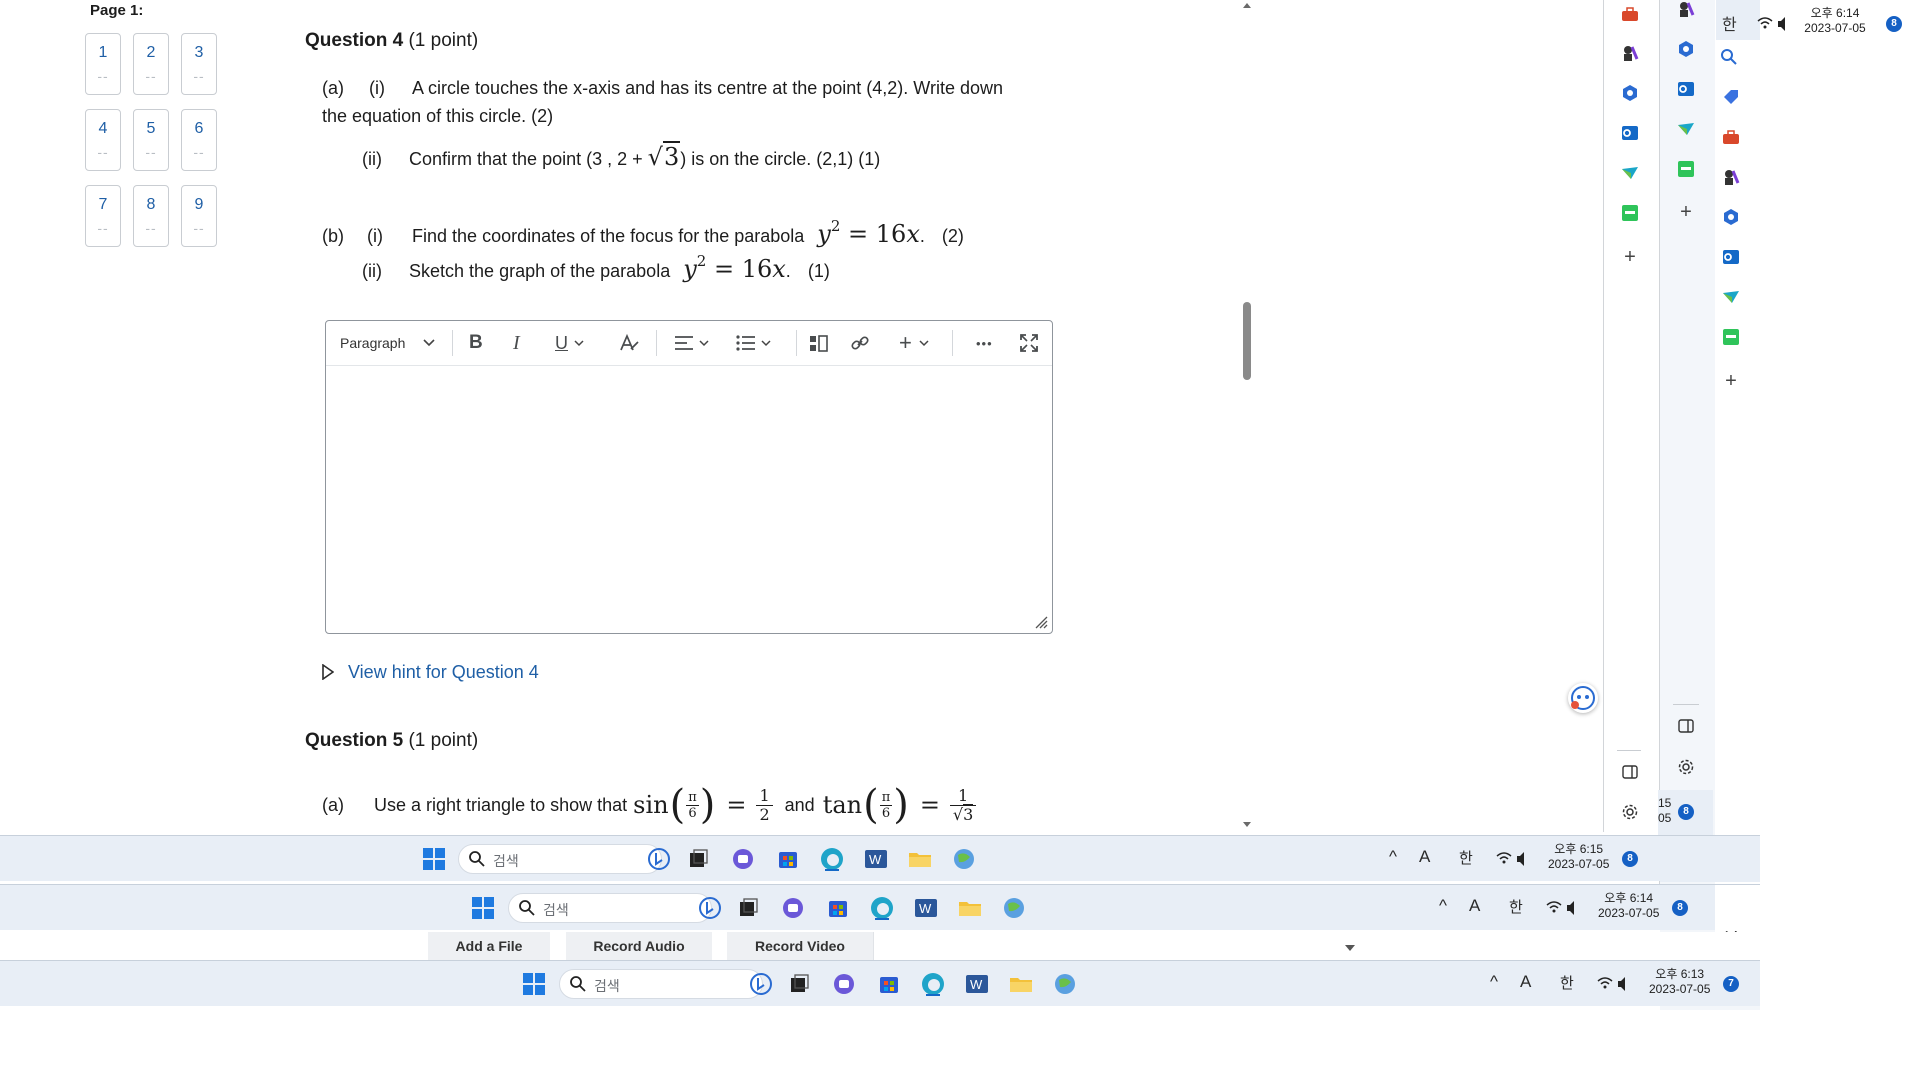 The width and height of the screenshot is (1920, 1080). I want to click on paragraph-format-dropdown: Paragraph, so click(387, 343).